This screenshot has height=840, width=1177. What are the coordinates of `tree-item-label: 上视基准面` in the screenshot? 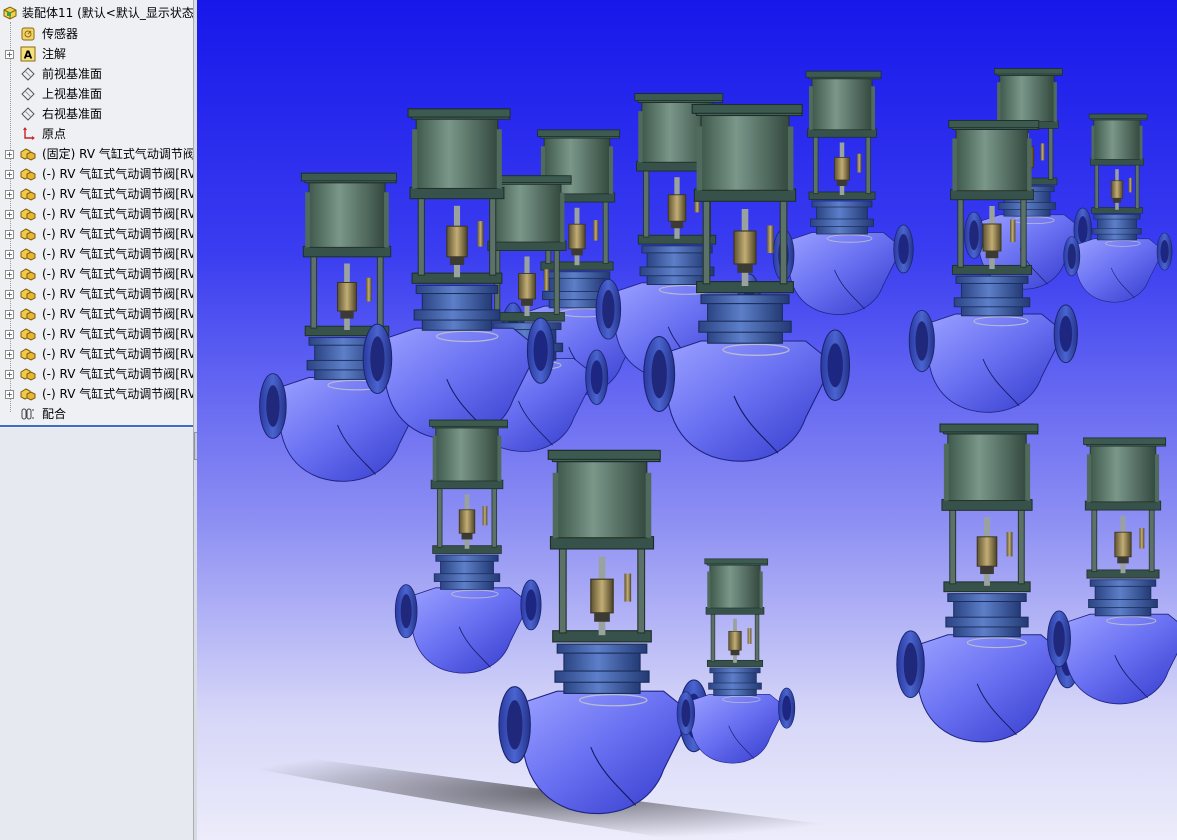 It's located at (72, 94).